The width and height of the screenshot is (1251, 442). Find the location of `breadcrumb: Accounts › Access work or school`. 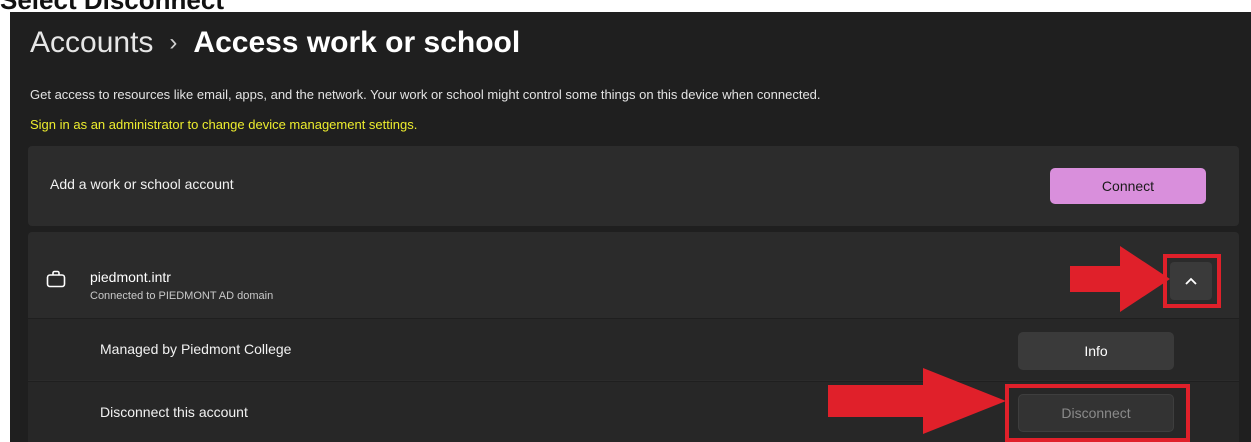

breadcrumb: Accounts › Access work or school is located at coordinates (275, 43).